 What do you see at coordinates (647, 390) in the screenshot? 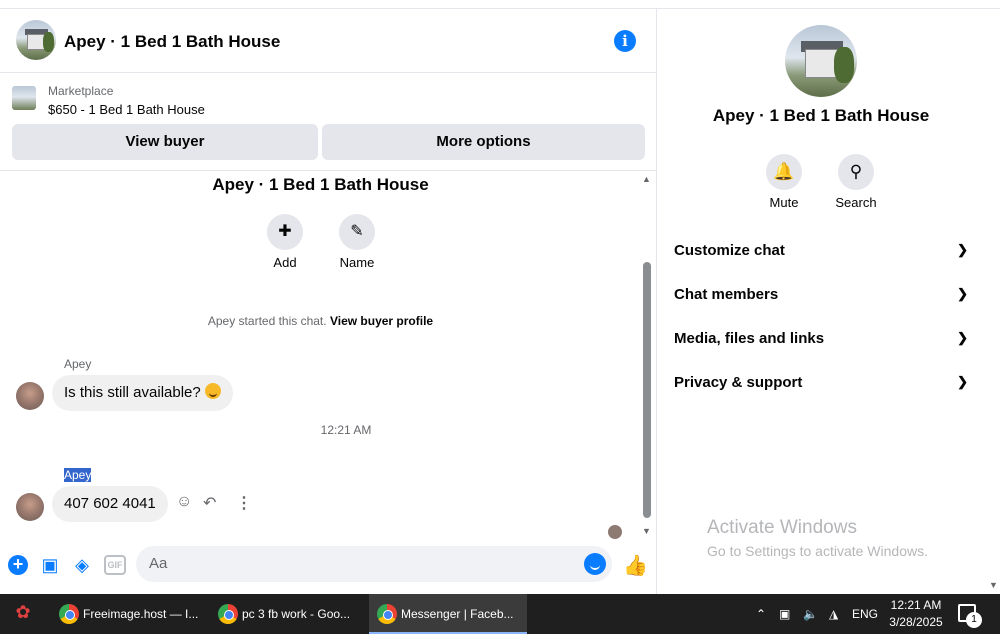
I see `scrollbar-thumb` at bounding box center [647, 390].